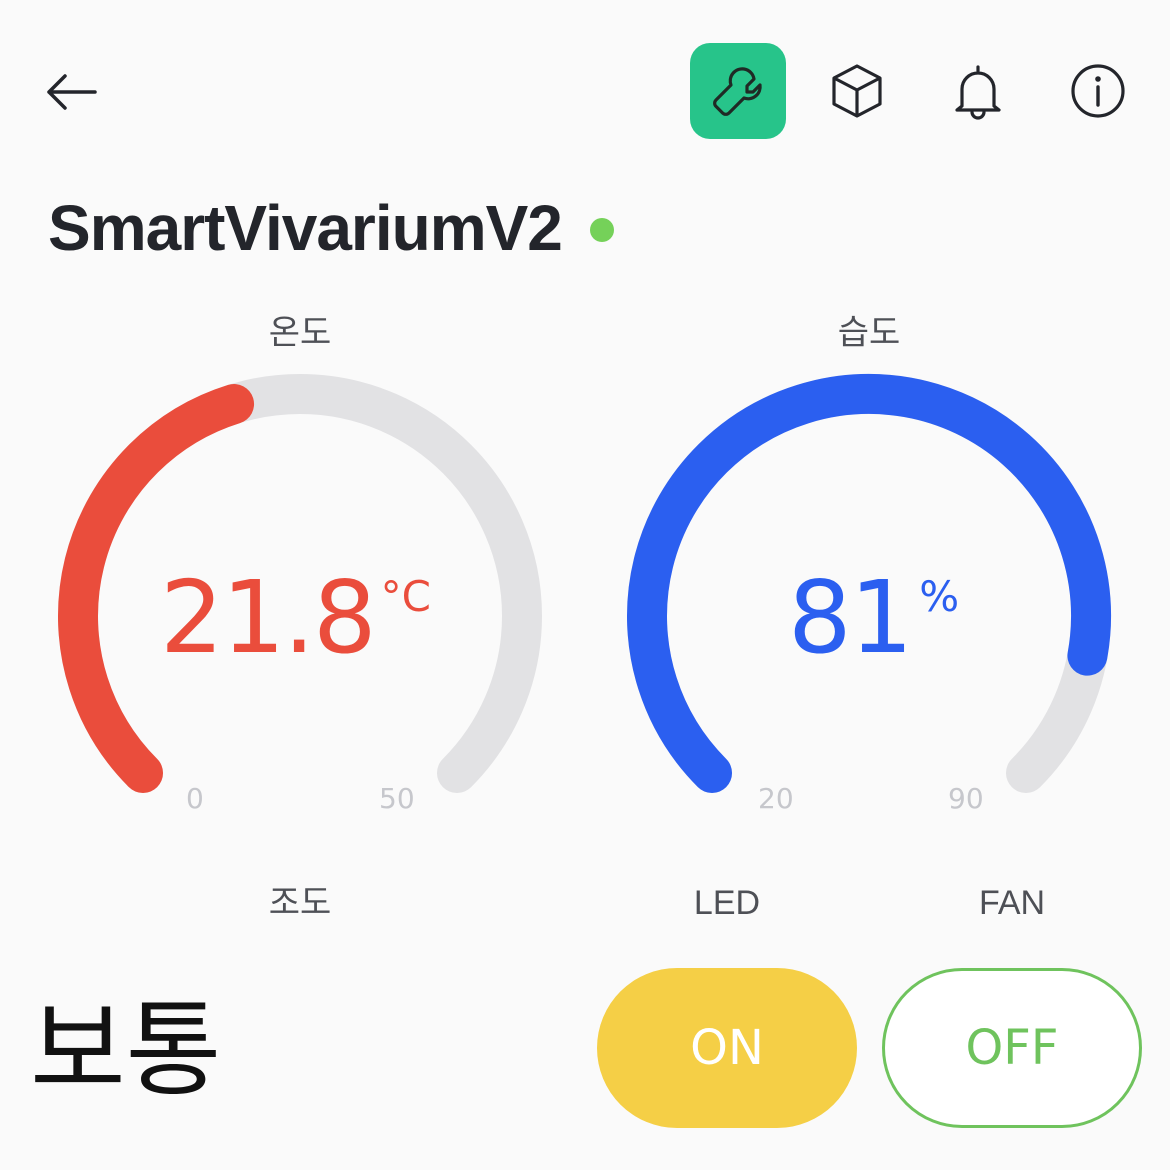 The width and height of the screenshot is (1170, 1170). What do you see at coordinates (300, 903) in the screenshot?
I see `illuminance-label: 조도` at bounding box center [300, 903].